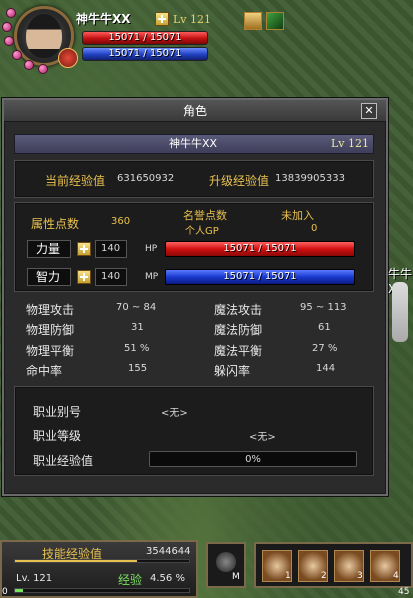 The image size is (413, 598). Describe the element at coordinates (400, 312) in the screenshot. I see `other-player-figure` at that location.